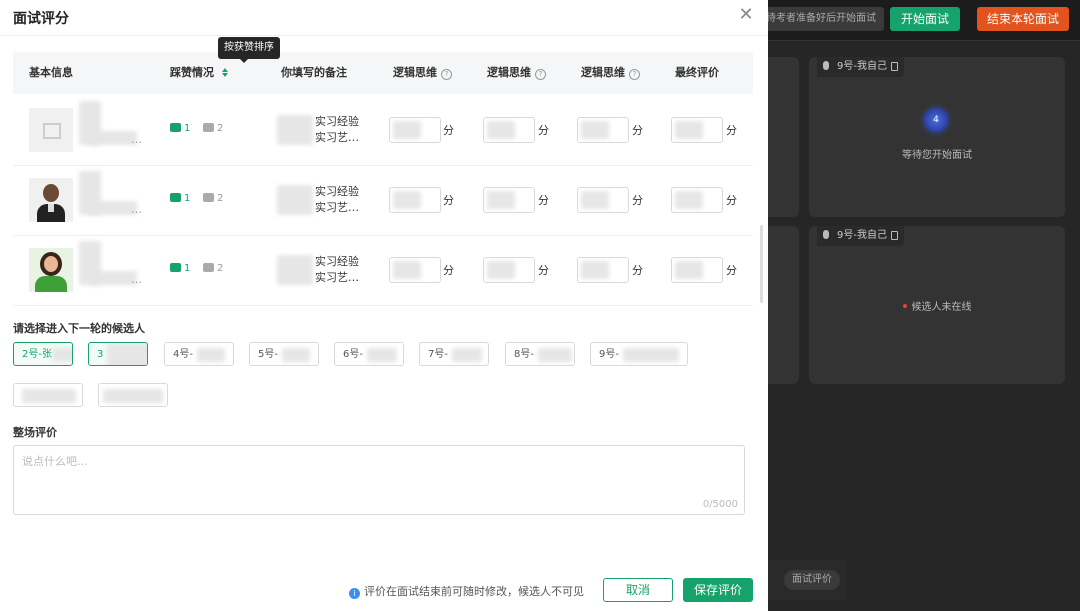 Image resolution: width=1080 pixels, height=611 pixels. I want to click on sort-tooltip: 按获赞排序, so click(249, 50).